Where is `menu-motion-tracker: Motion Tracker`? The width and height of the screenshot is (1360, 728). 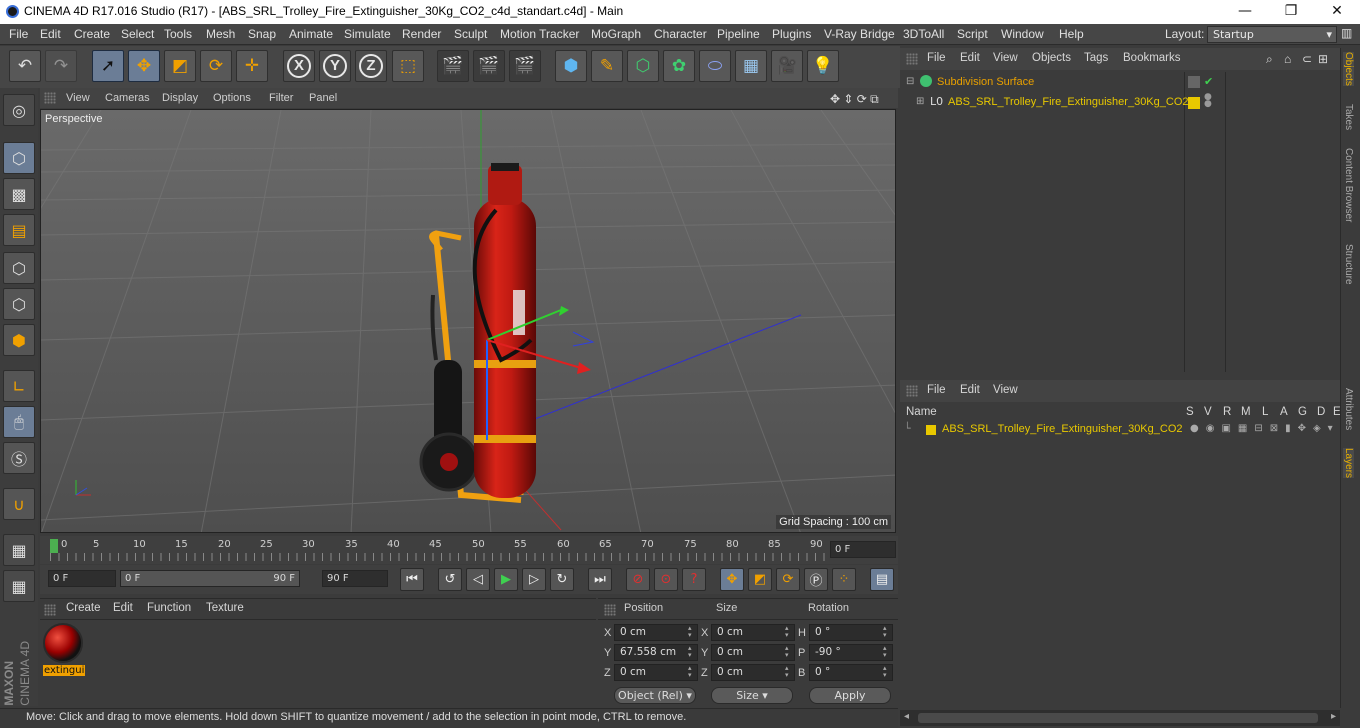
menu-motion-tracker: Motion Tracker is located at coordinates (539, 34).